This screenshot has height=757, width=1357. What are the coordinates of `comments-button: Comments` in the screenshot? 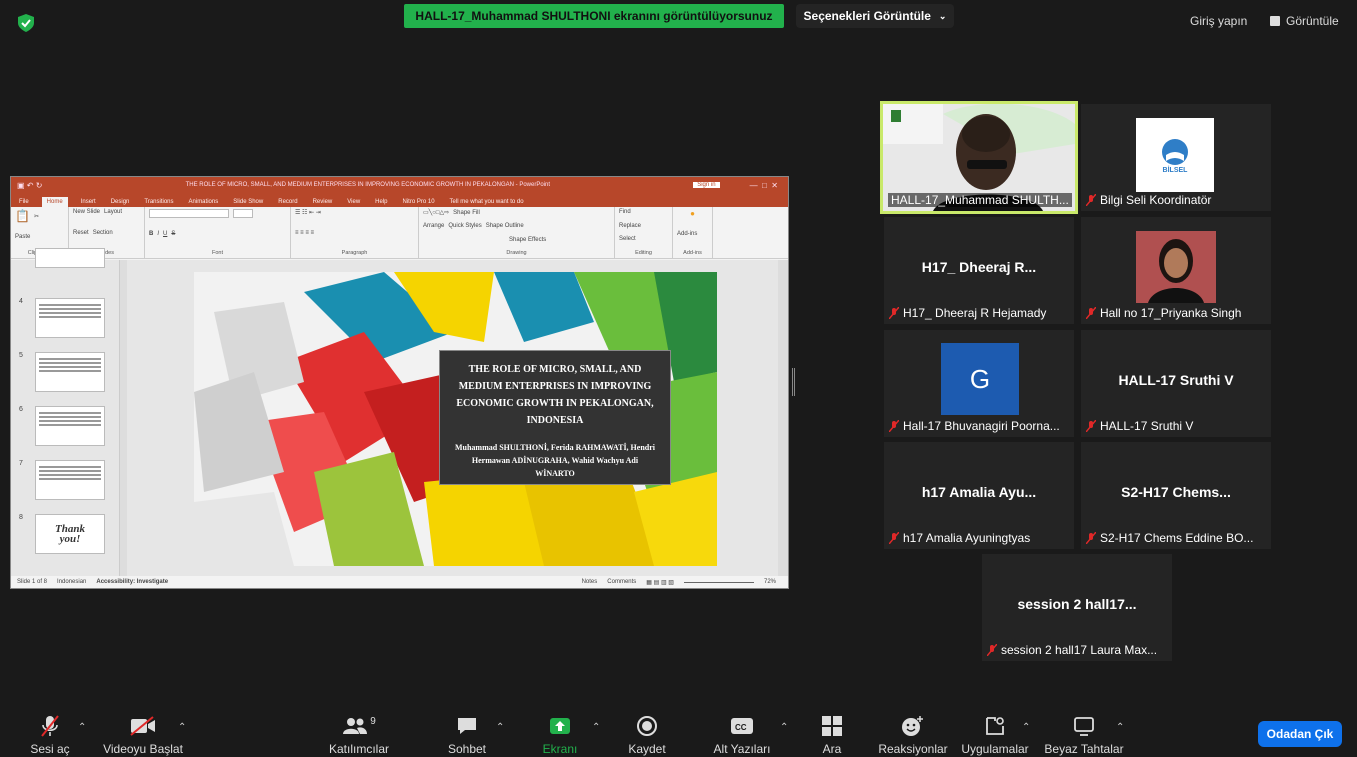 It's located at (621, 582).